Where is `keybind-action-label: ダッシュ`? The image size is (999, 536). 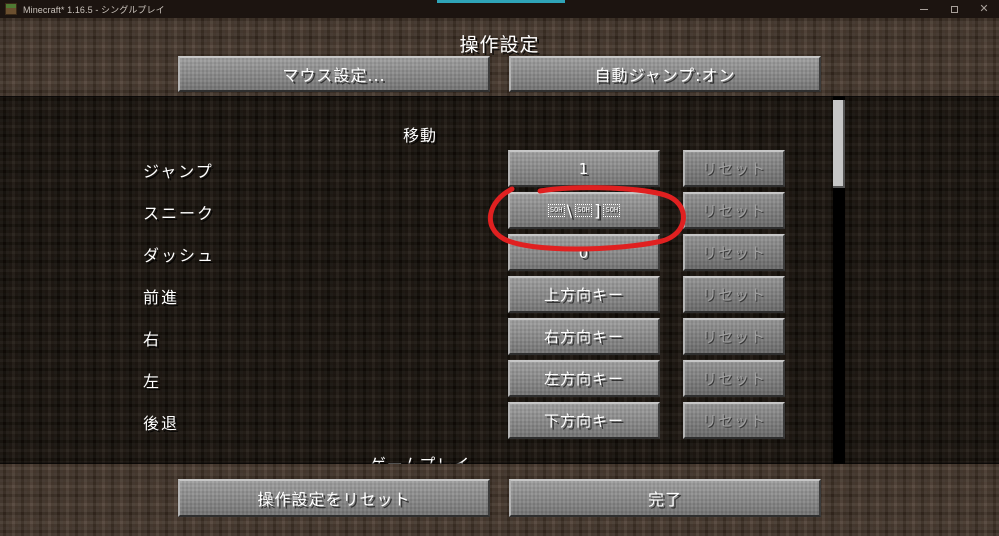 keybind-action-label: ダッシュ is located at coordinates (179, 255).